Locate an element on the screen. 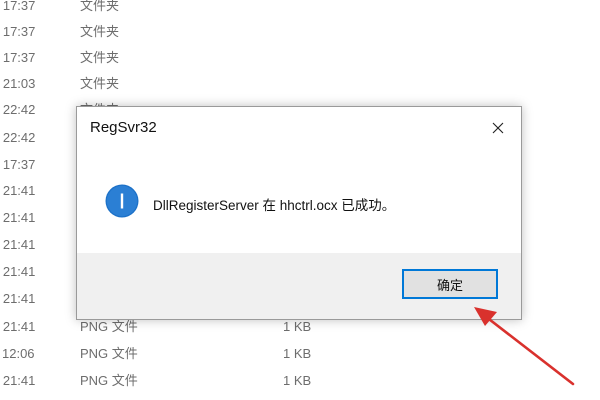 This screenshot has width=600, height=400. close-button is located at coordinates (498, 128).